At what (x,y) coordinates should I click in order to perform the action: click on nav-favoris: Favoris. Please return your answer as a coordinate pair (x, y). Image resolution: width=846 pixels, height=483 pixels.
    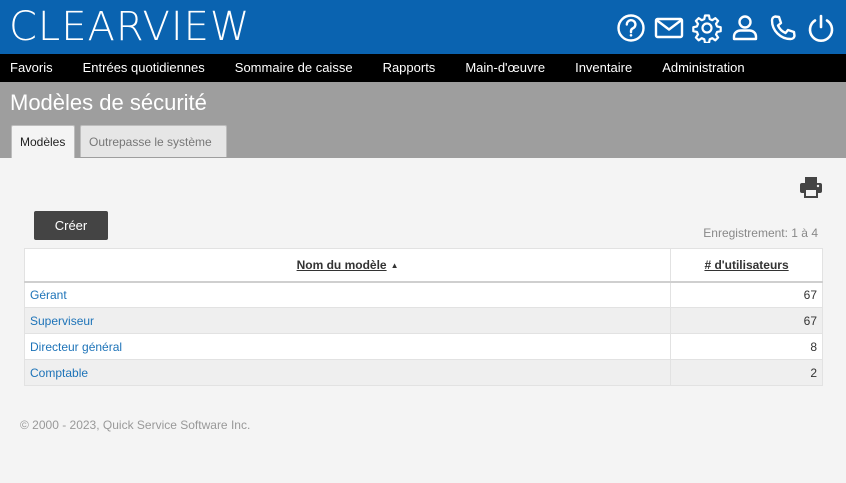
    Looking at the image, I should click on (34, 68).